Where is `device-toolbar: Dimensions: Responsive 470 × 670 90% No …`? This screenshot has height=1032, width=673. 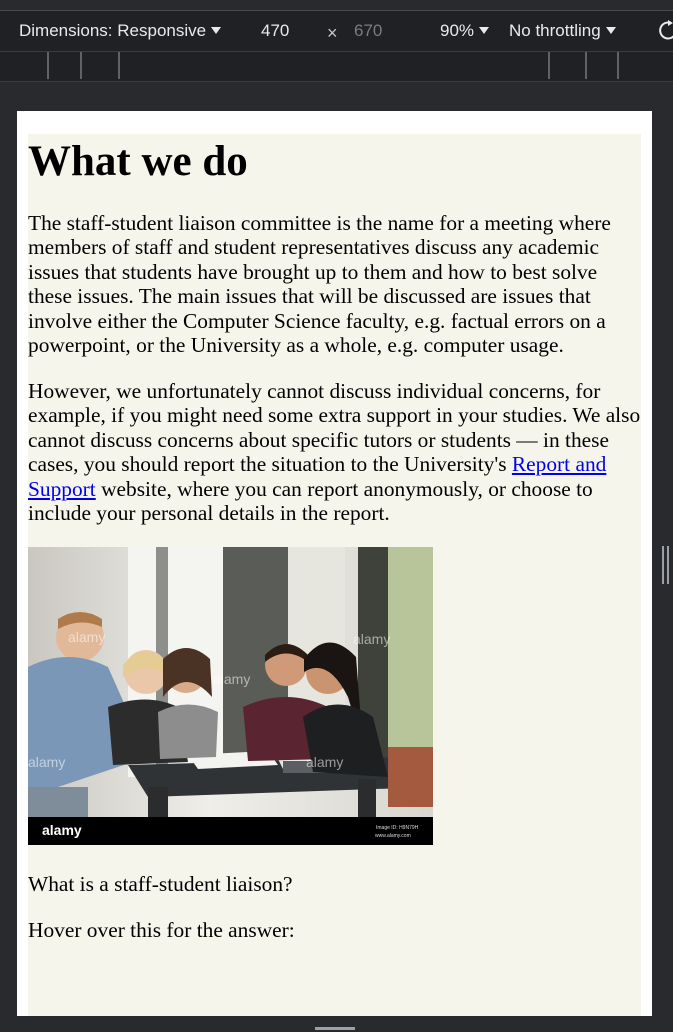 device-toolbar: Dimensions: Responsive 470 × 670 90% No … is located at coordinates (336, 31).